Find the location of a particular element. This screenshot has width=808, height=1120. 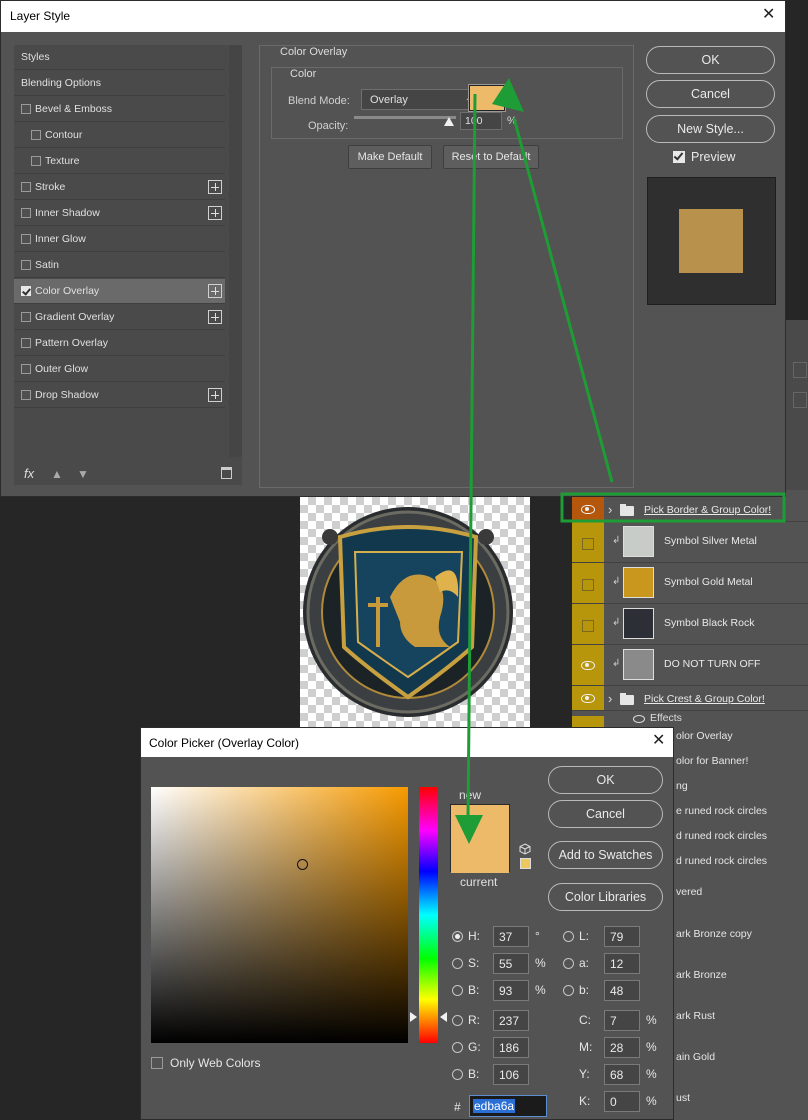

opacity-input: 100 is located at coordinates (481, 121).